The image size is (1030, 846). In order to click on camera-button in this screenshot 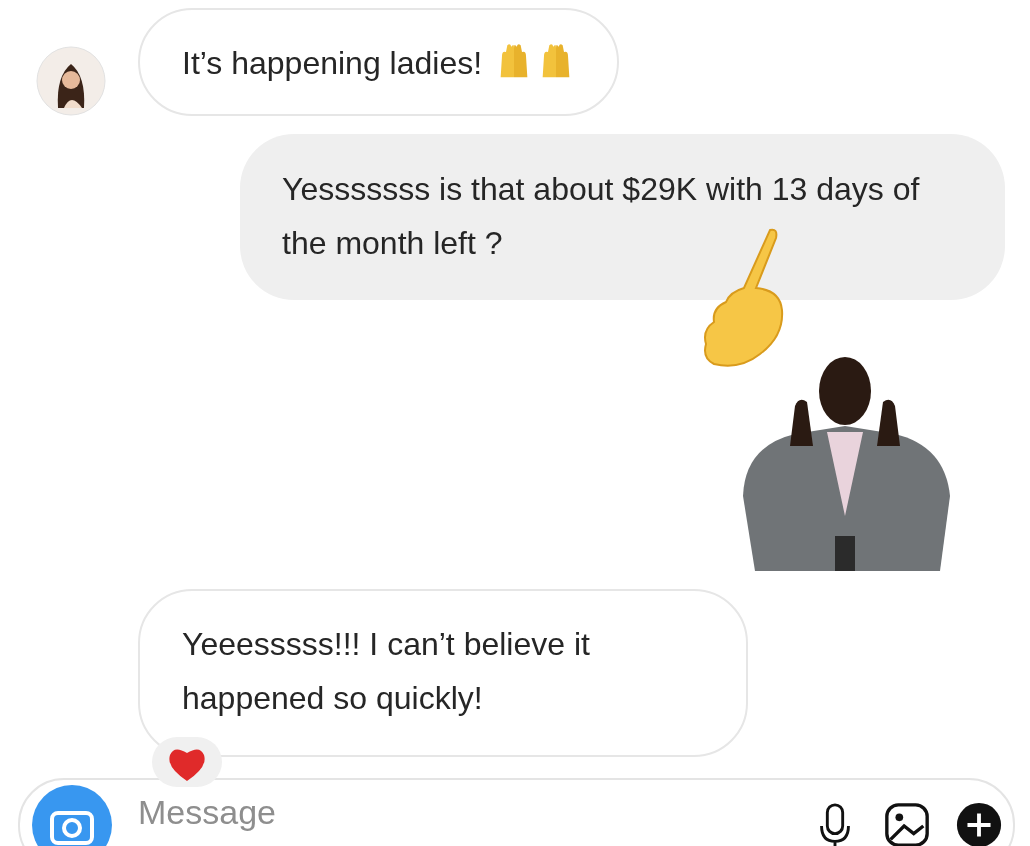, I will do `click(72, 814)`.